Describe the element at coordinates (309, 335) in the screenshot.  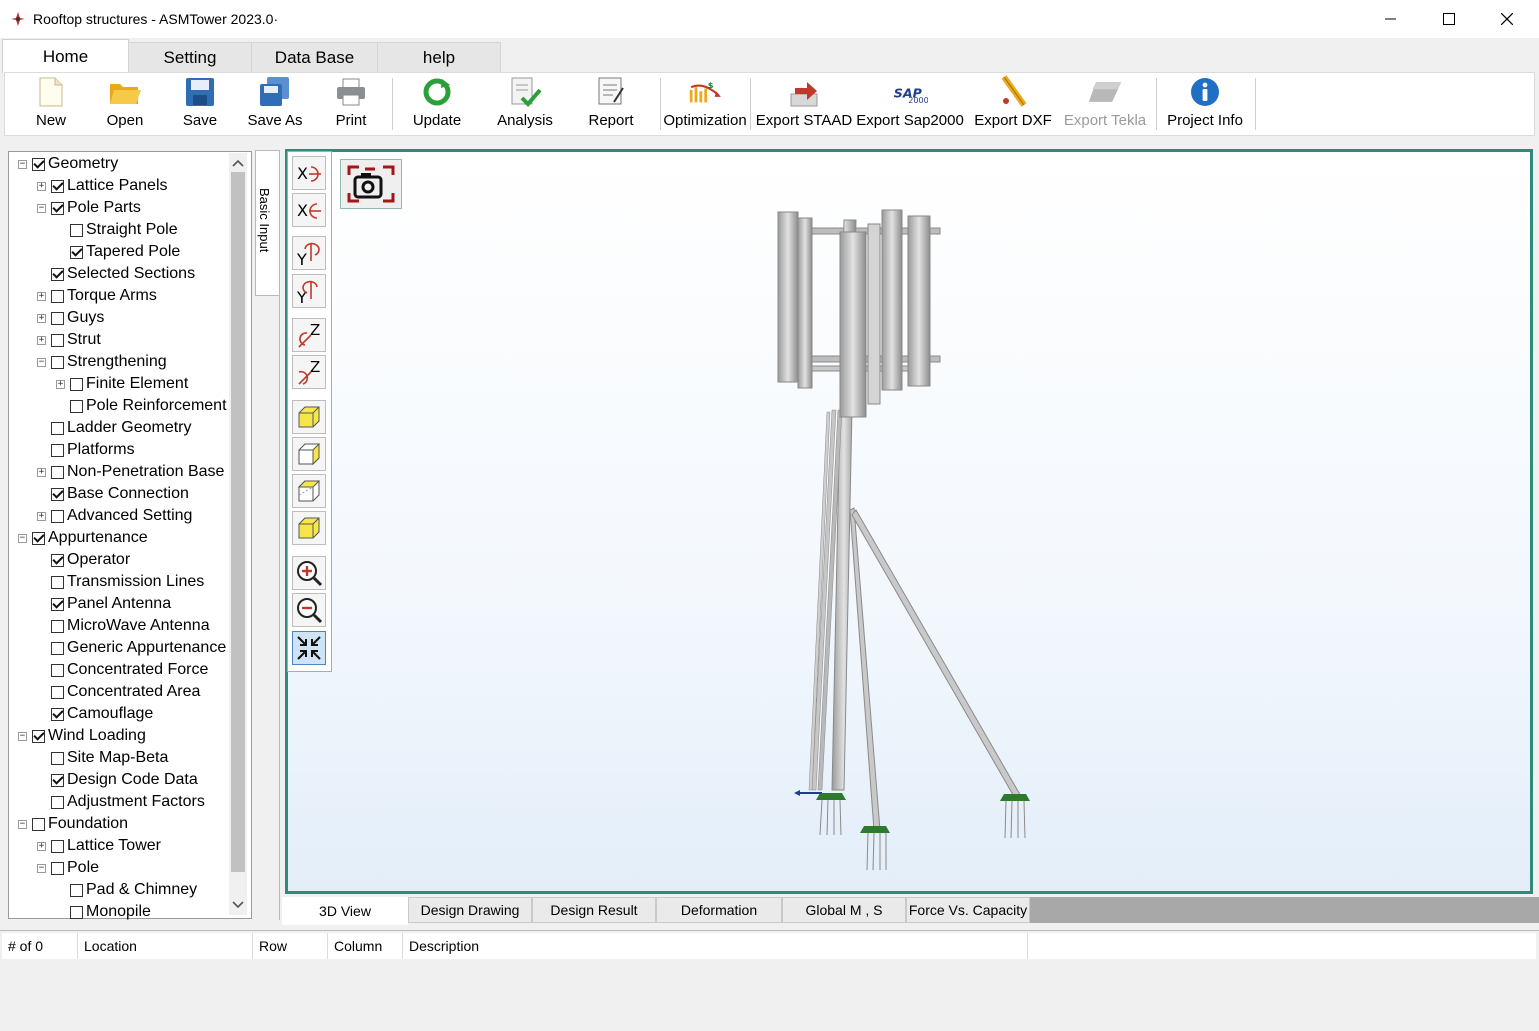
I see `rotate-z-positive-button: Z` at that location.